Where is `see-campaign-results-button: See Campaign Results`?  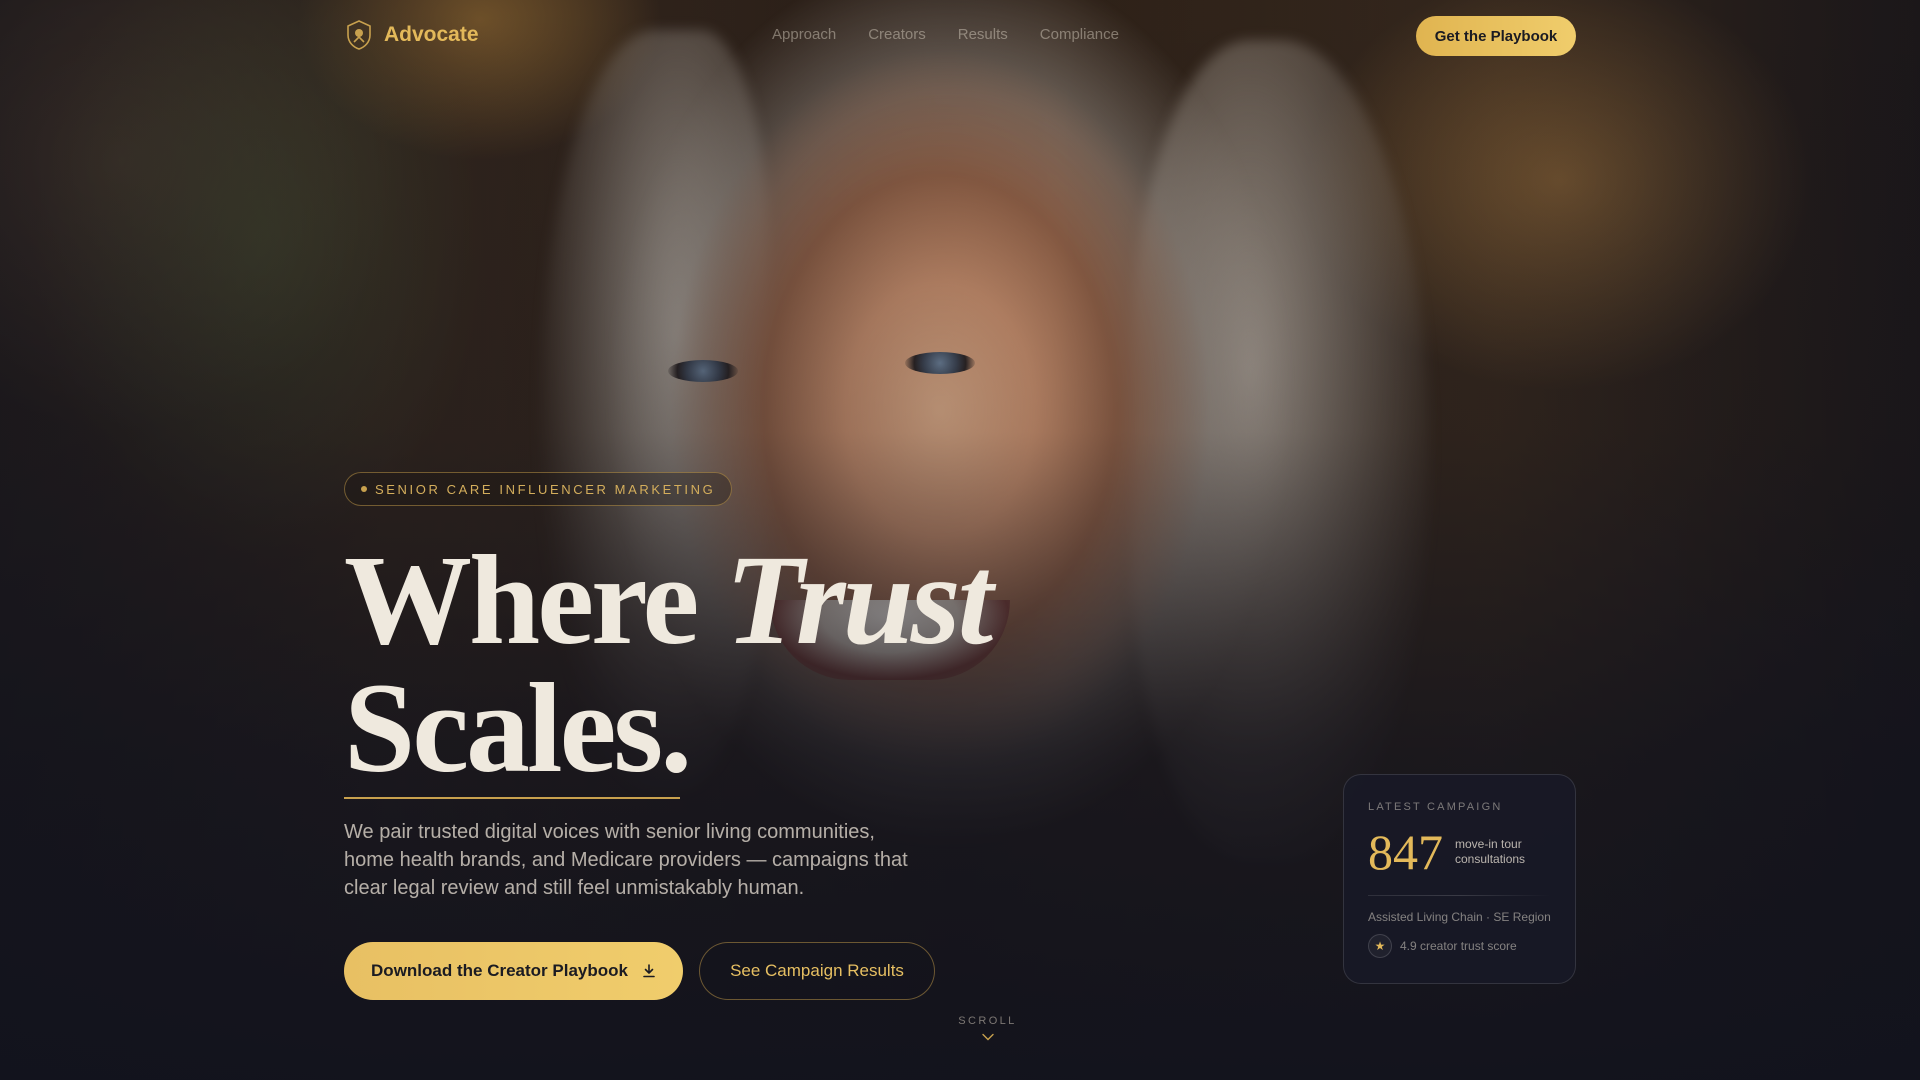 see-campaign-results-button: See Campaign Results is located at coordinates (817, 971).